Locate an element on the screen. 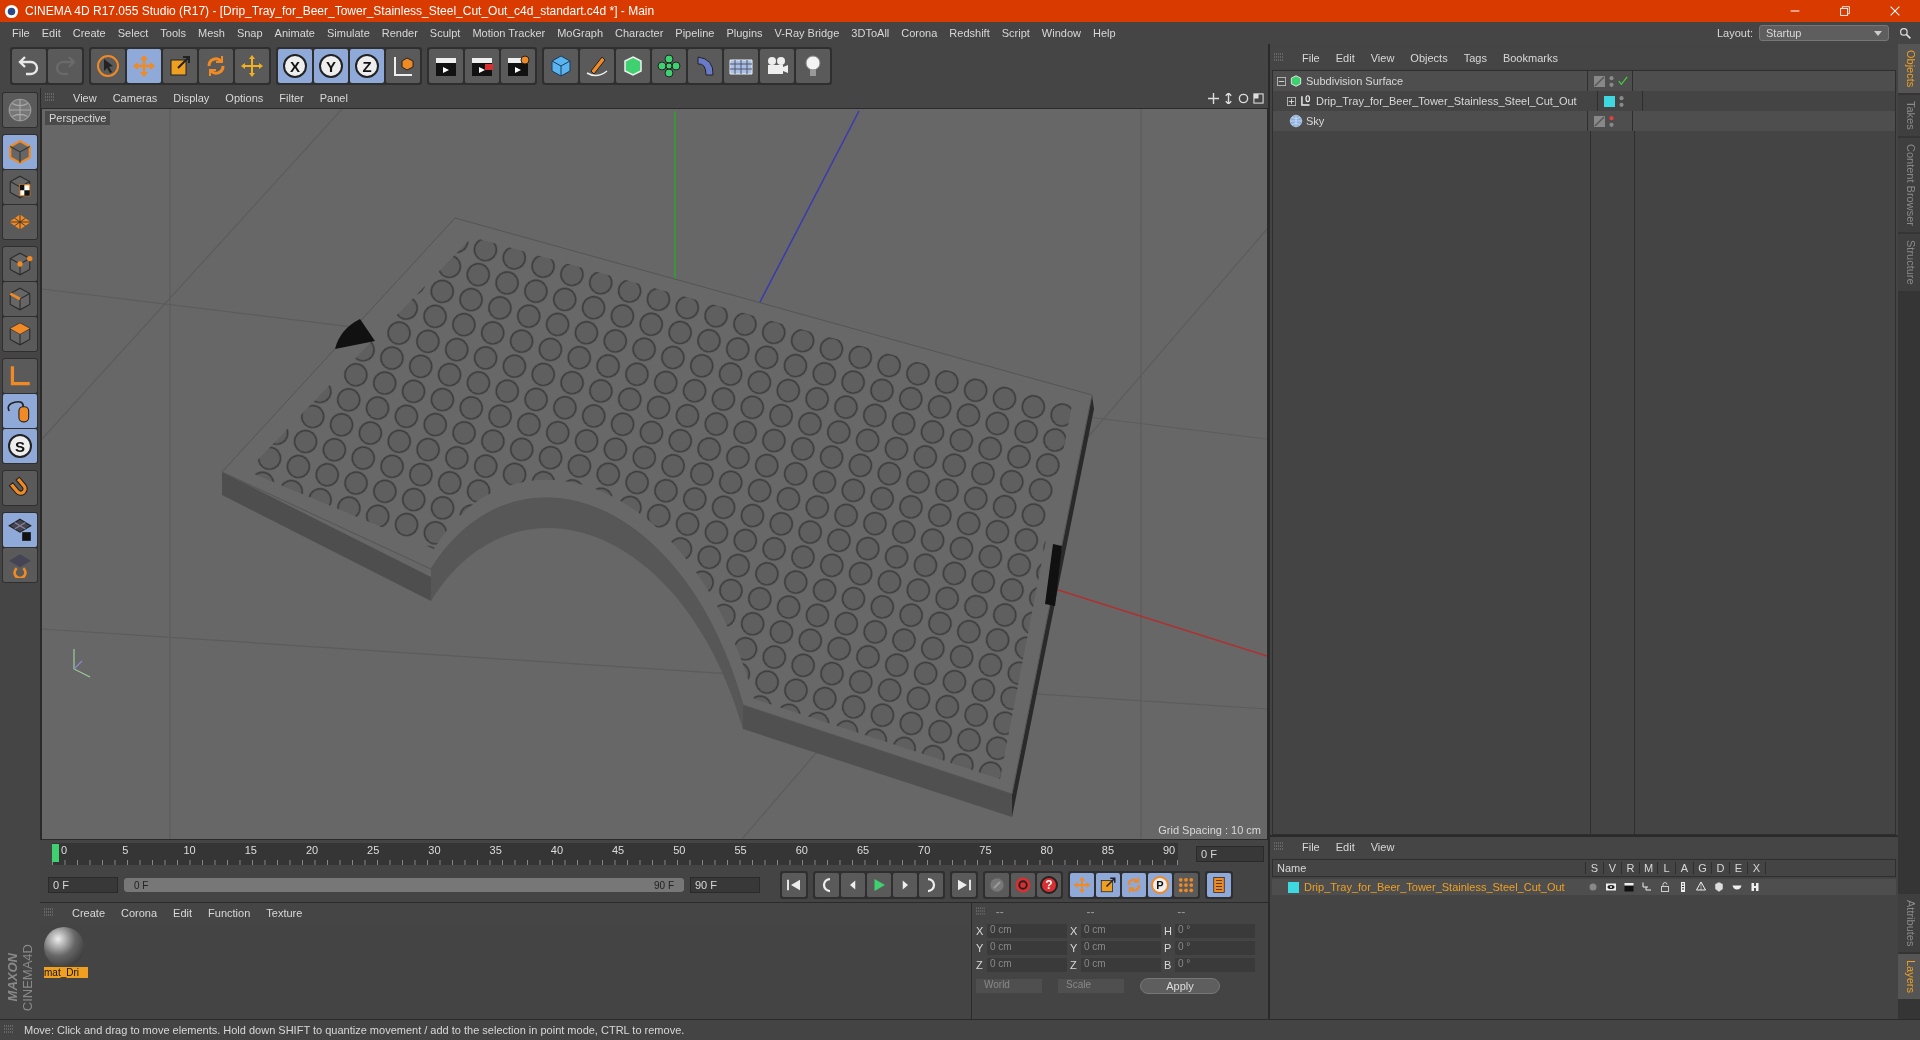 The height and width of the screenshot is (1040, 1920). scale-button is located at coordinates (1108, 885).